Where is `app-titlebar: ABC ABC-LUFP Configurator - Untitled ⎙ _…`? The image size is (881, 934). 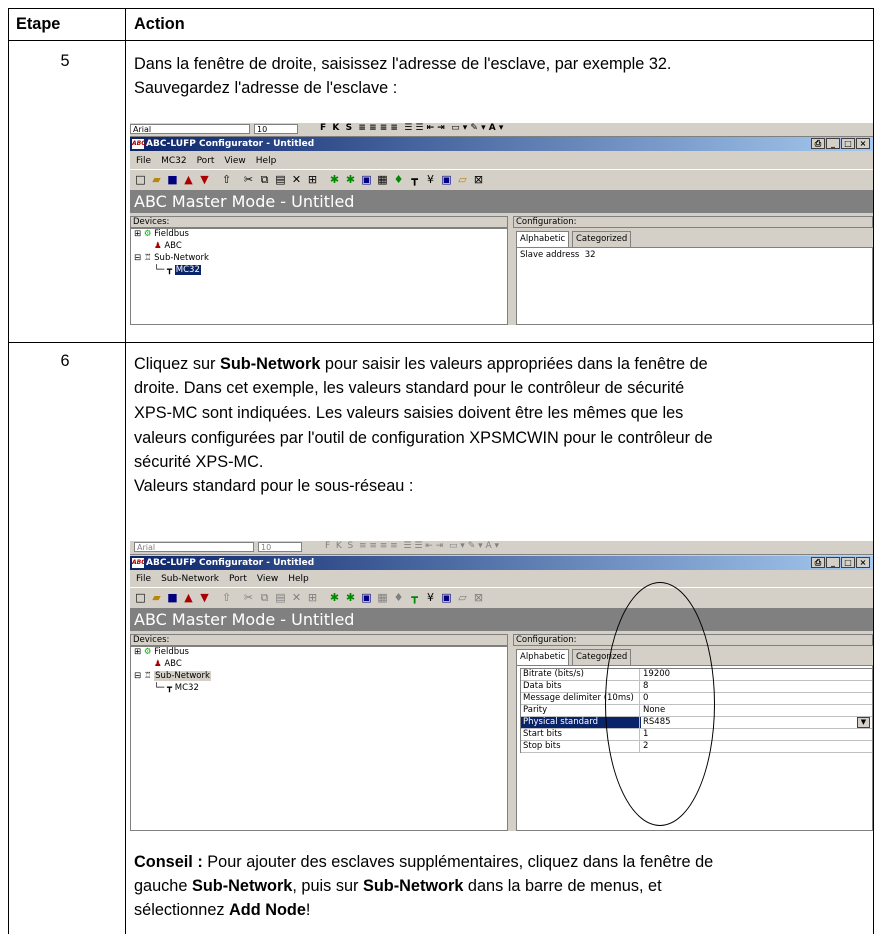
app-titlebar: ABC ABC-LUFP Configurator - Untitled ⎙ _… is located at coordinates (501, 144).